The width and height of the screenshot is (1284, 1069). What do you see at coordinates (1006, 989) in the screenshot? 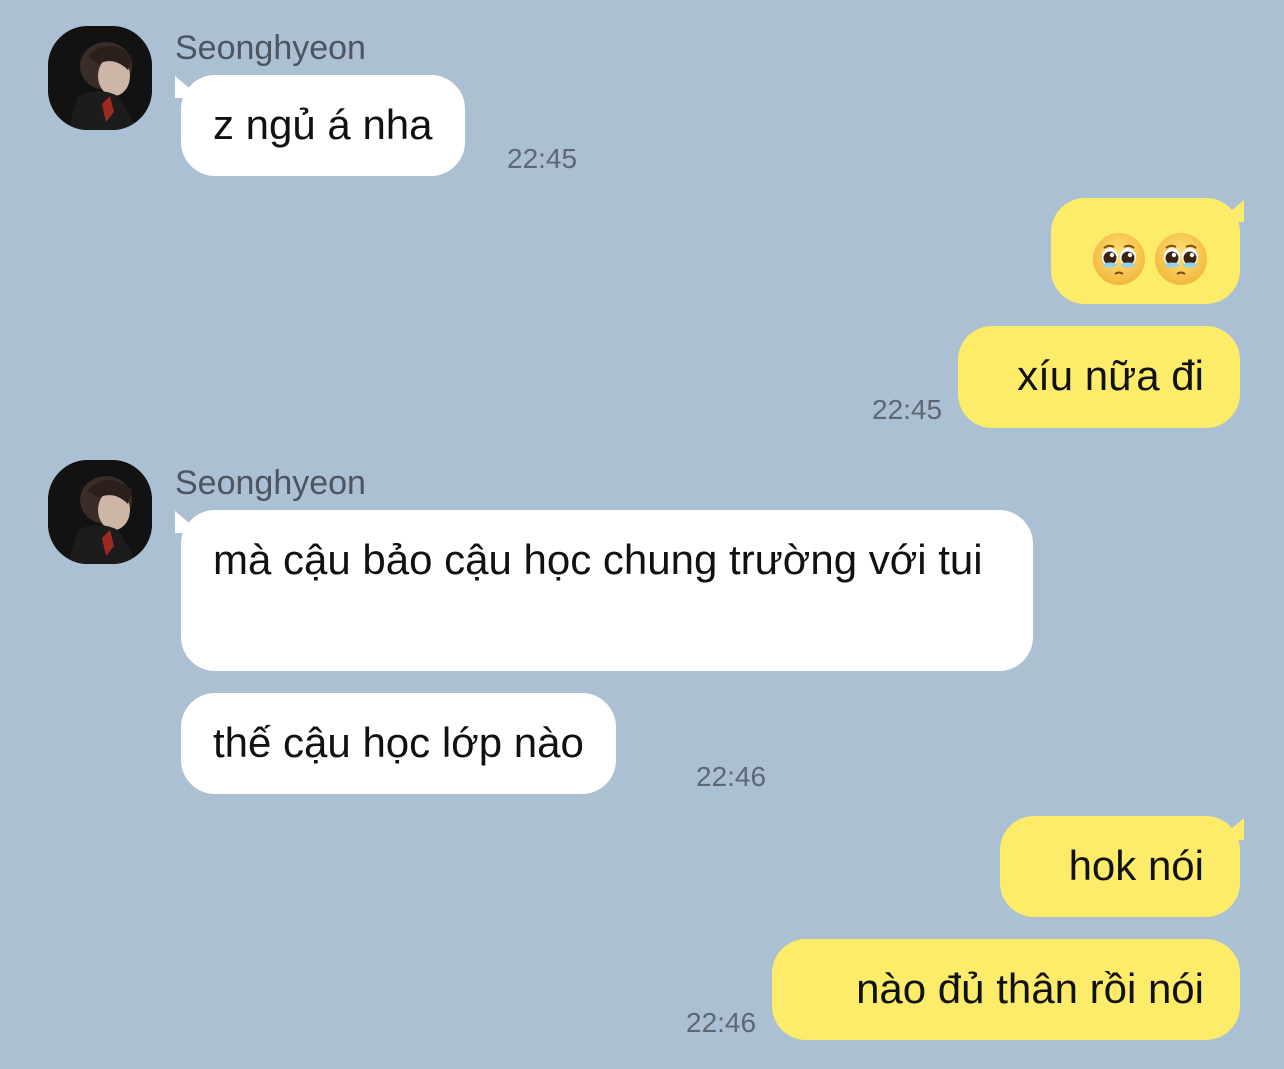
I see `outgoing-message: nào đủ thân rồi nói` at bounding box center [1006, 989].